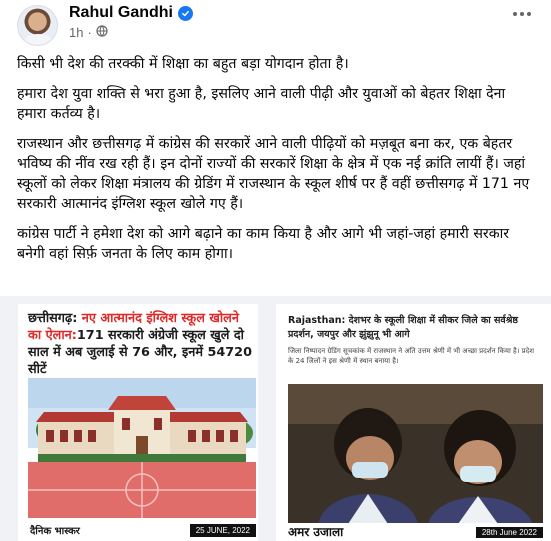  I want to click on source-date: 25 JUNE, 2022, so click(222, 530).